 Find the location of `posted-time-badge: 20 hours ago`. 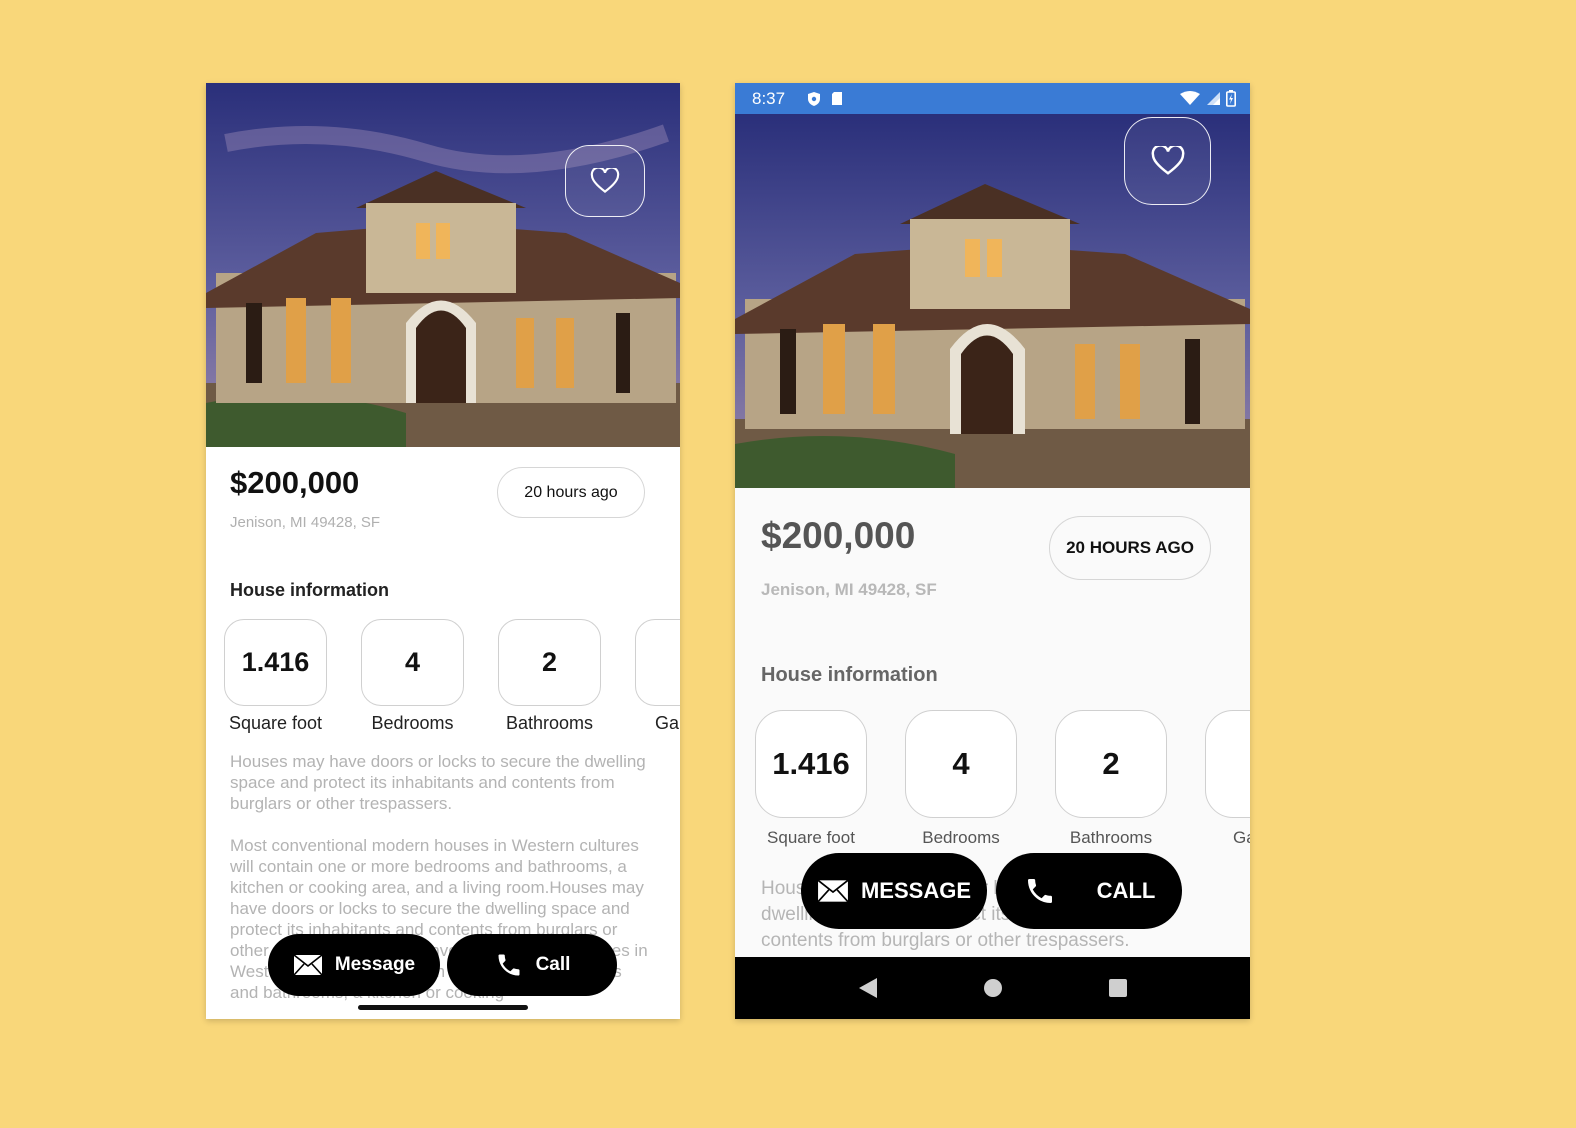

posted-time-badge: 20 hours ago is located at coordinates (571, 492).